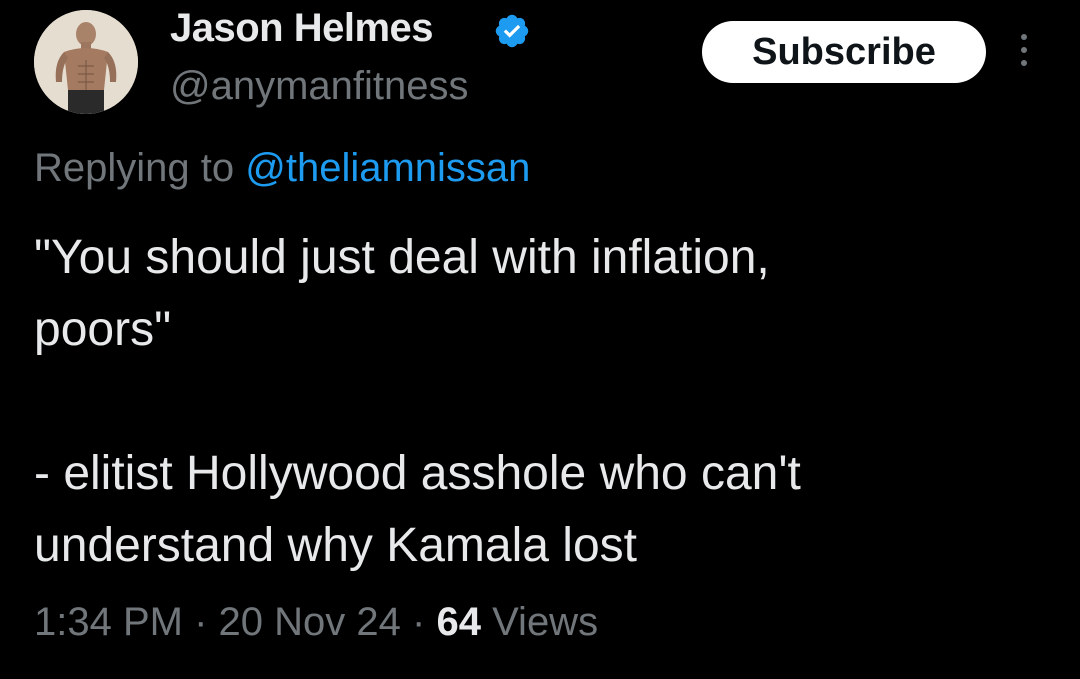 The width and height of the screenshot is (1080, 679). What do you see at coordinates (310, 622) in the screenshot?
I see `tweet-date: 20 Nov 24` at bounding box center [310, 622].